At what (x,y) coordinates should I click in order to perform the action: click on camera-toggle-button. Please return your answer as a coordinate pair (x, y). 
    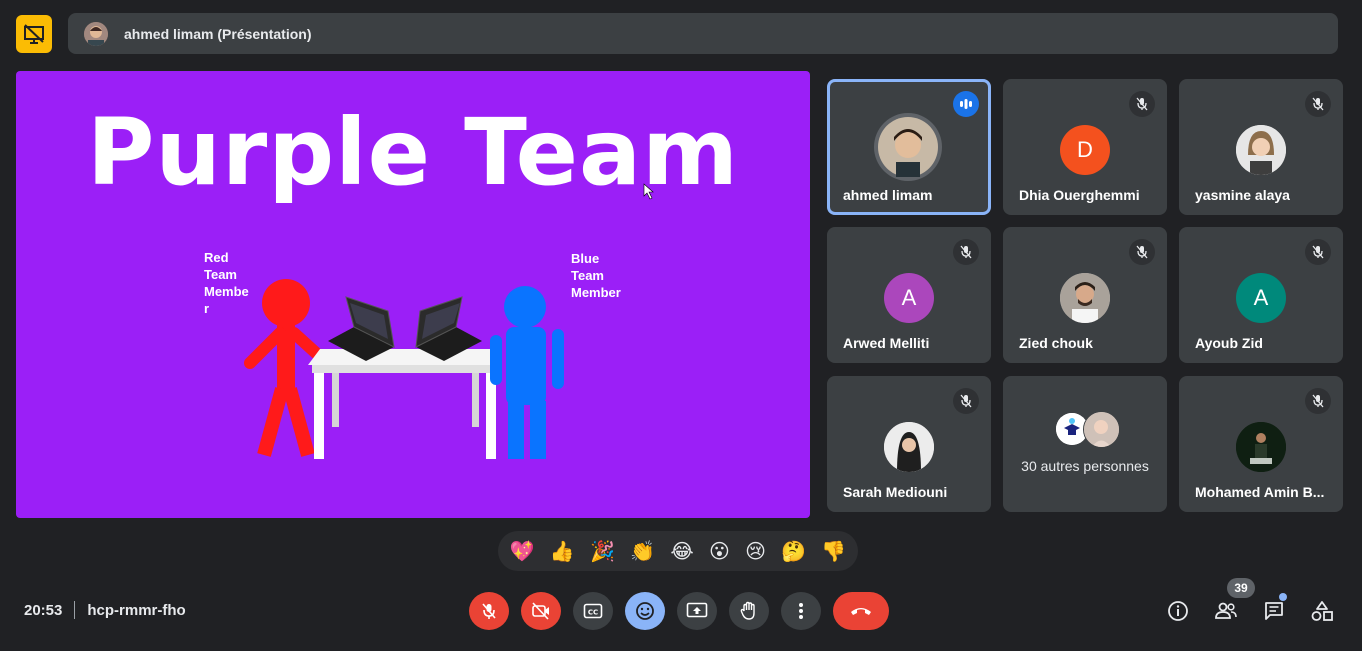
    Looking at the image, I should click on (541, 611).